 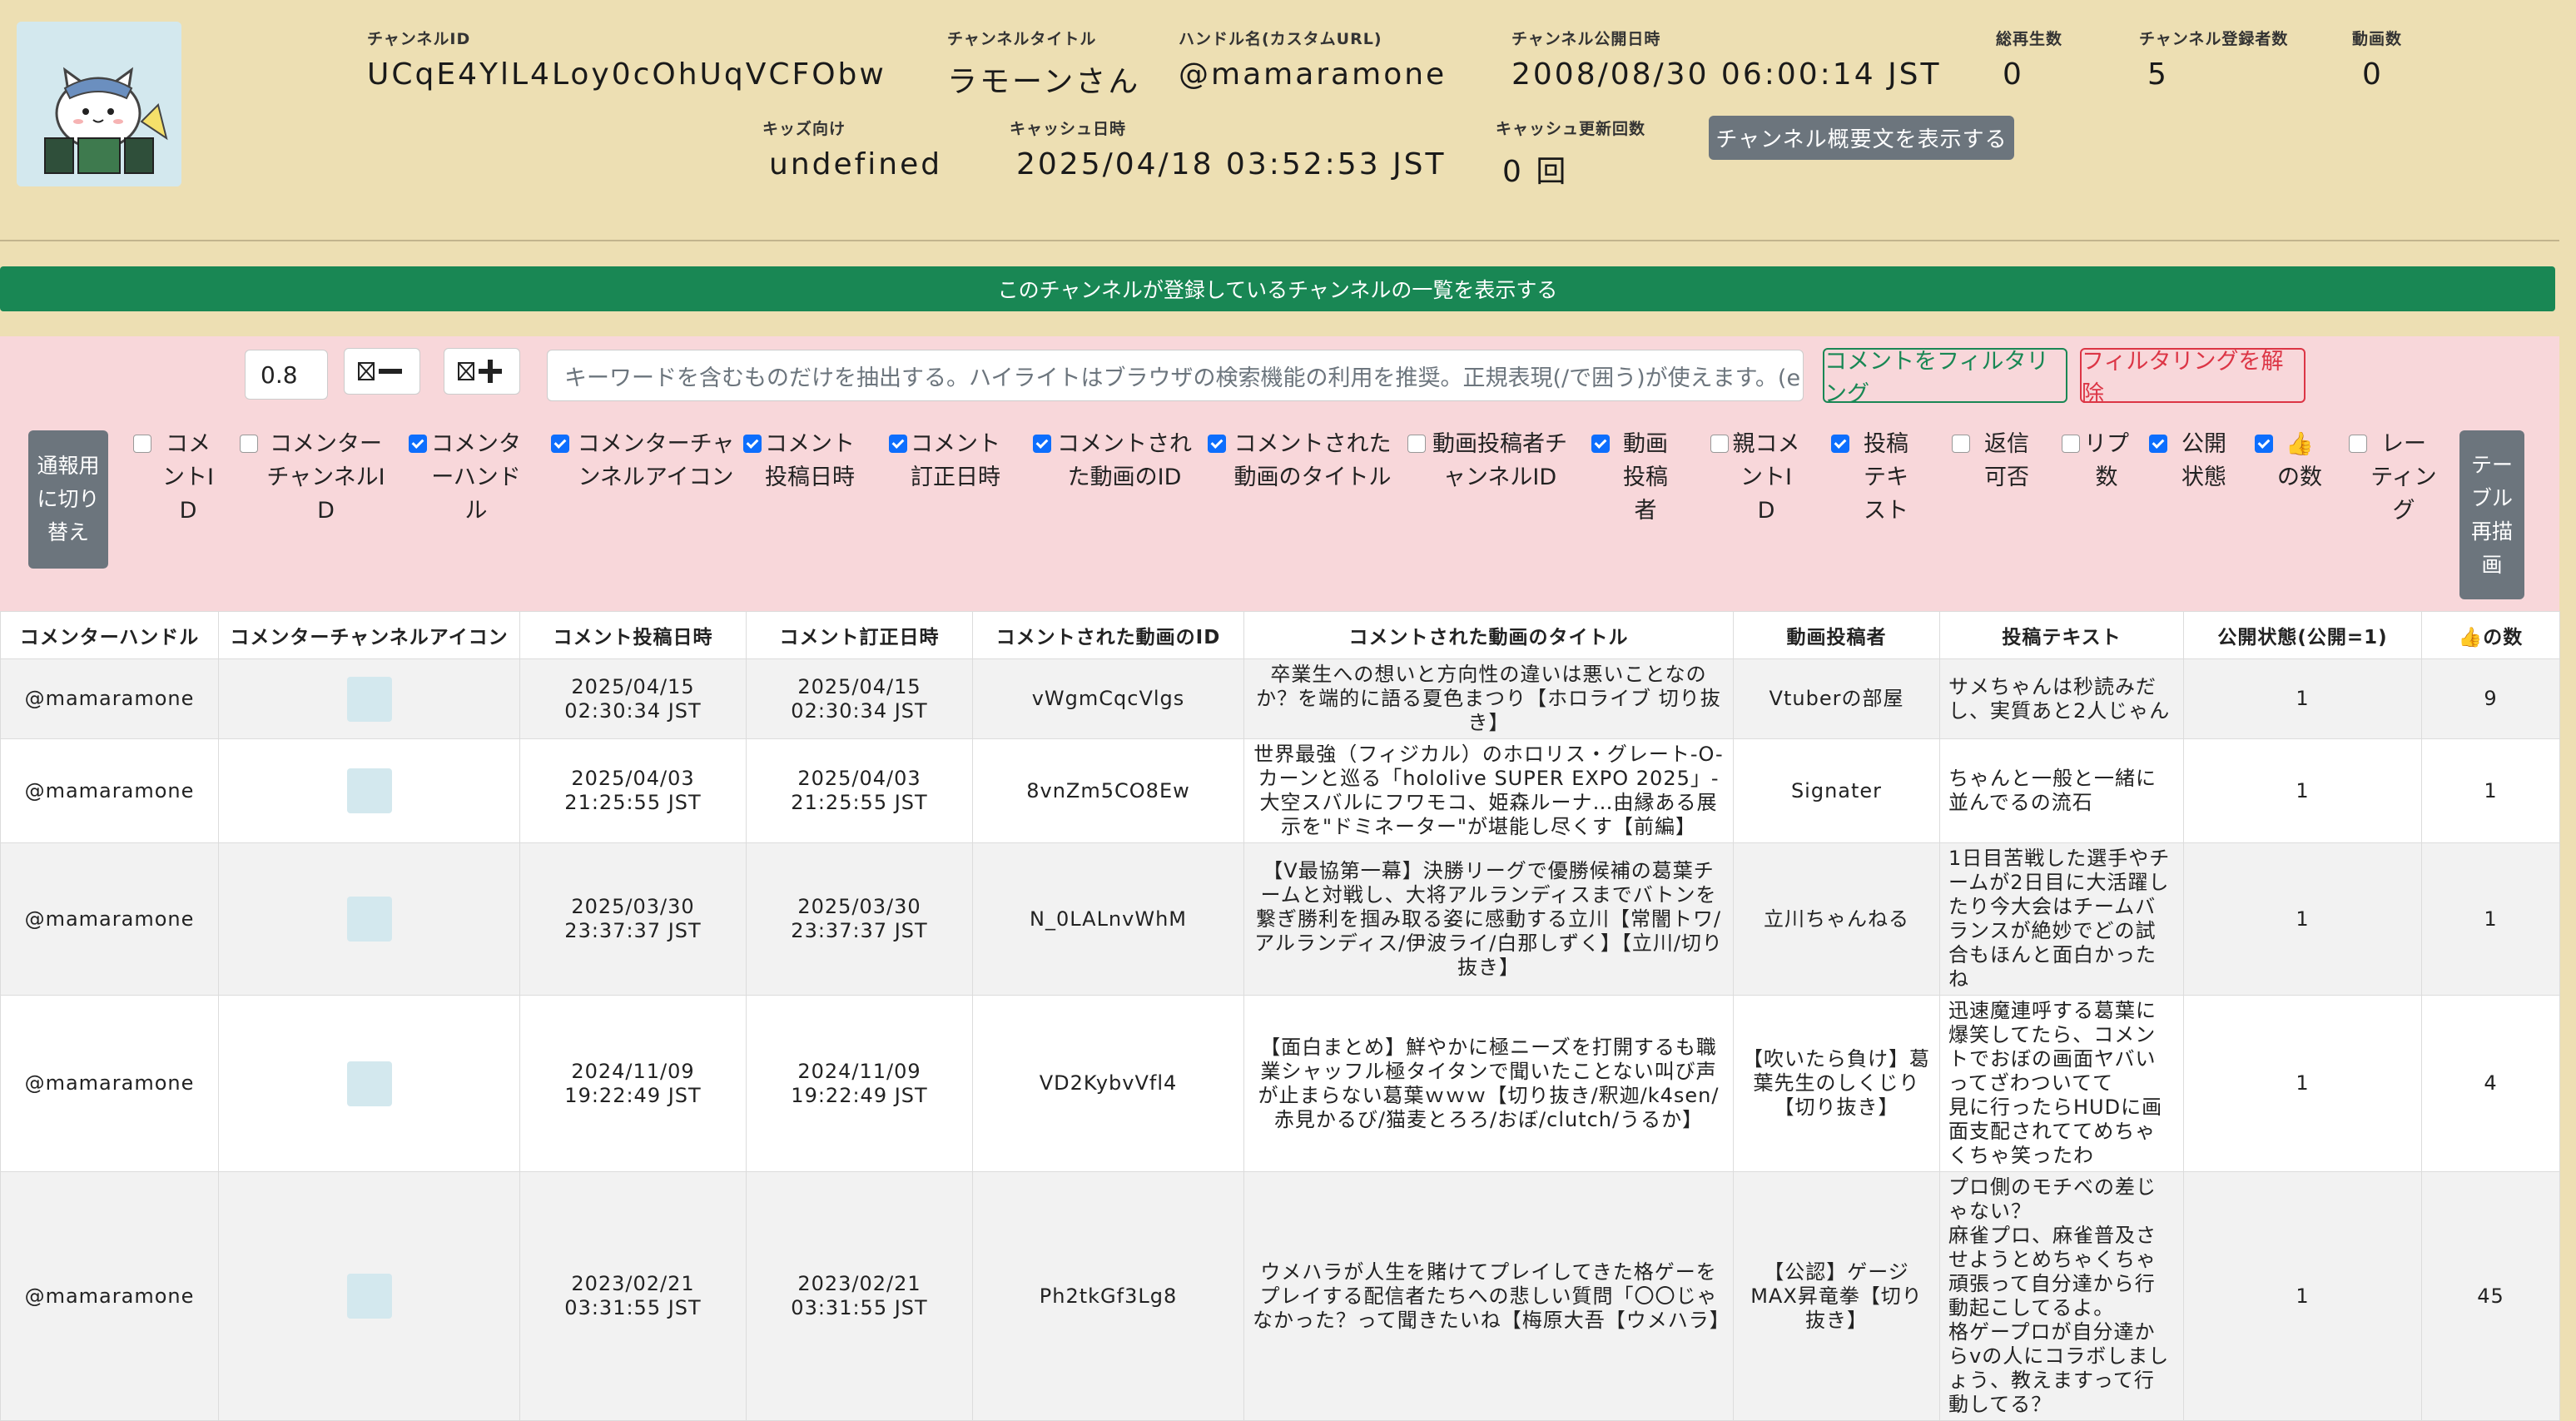 What do you see at coordinates (1766, 478) in the screenshot?
I see `column-toggle-label: 親コメントID` at bounding box center [1766, 478].